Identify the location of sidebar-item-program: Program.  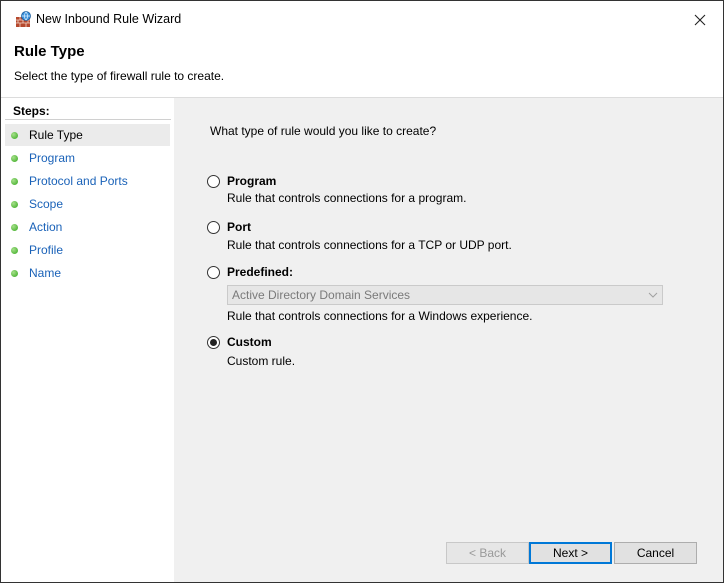
(87, 158).